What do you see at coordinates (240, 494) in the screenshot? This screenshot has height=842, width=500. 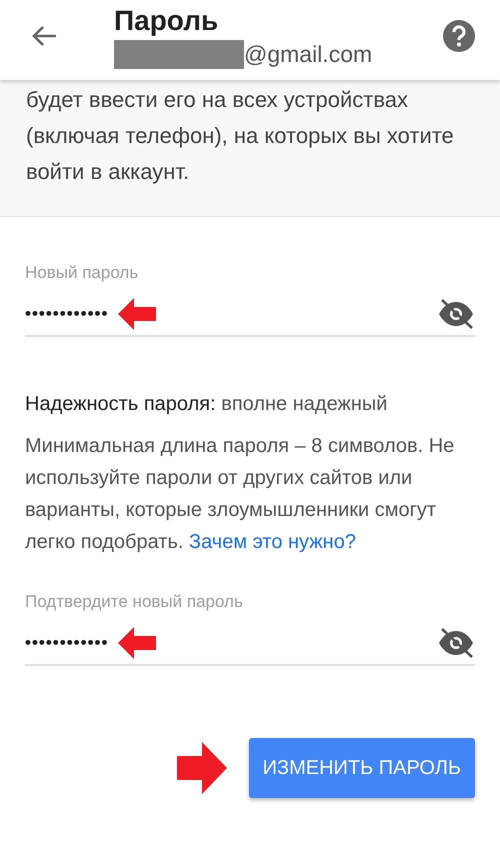 I see `hint-text: Минимальная длина пароля – 8 символов. Не используйте пароли от других сайтов или варианты, которые злоумышленники смогут легко подобрать. Зачем это нужно?` at bounding box center [240, 494].